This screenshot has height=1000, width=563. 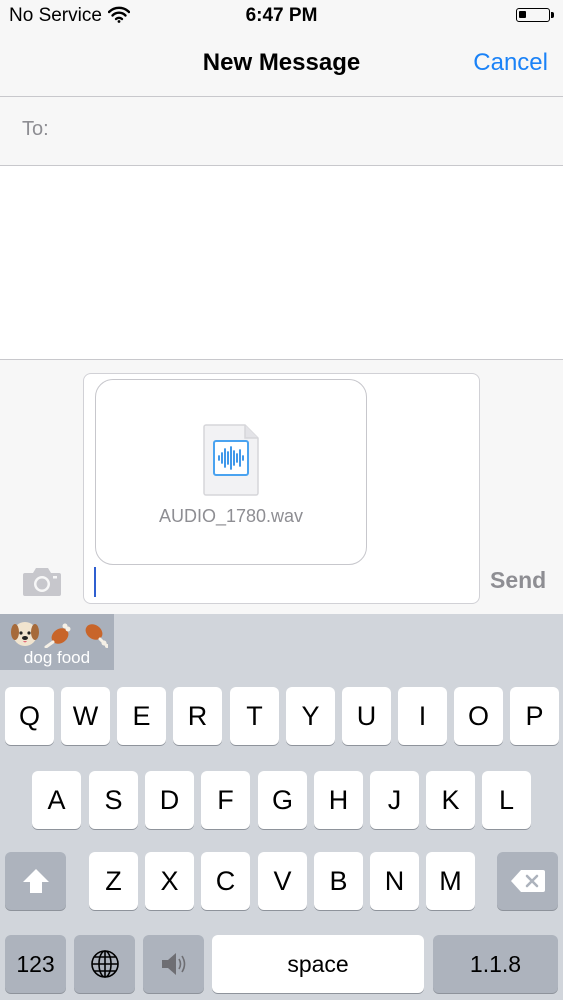 I want to click on key-t: T, so click(x=254, y=716).